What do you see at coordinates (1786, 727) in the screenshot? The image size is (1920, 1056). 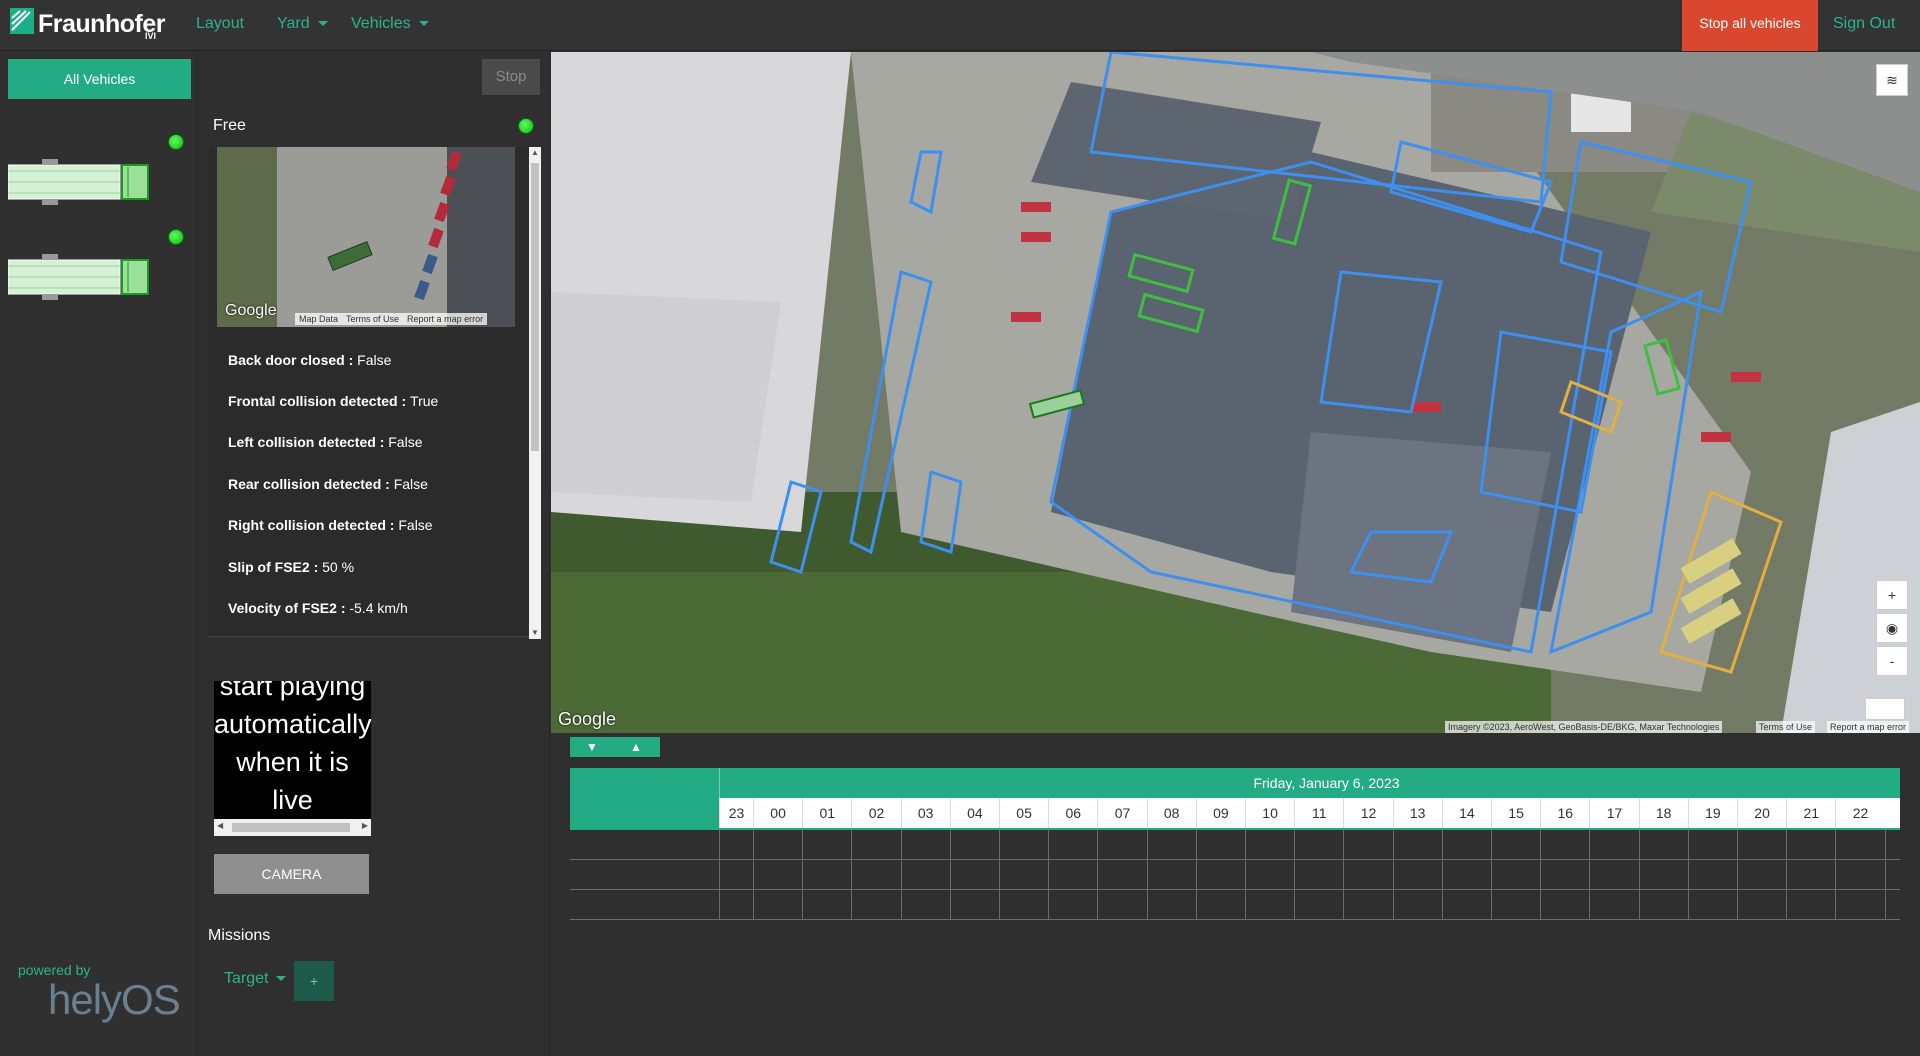 I see `map-terms-link: Terms of Use` at bounding box center [1786, 727].